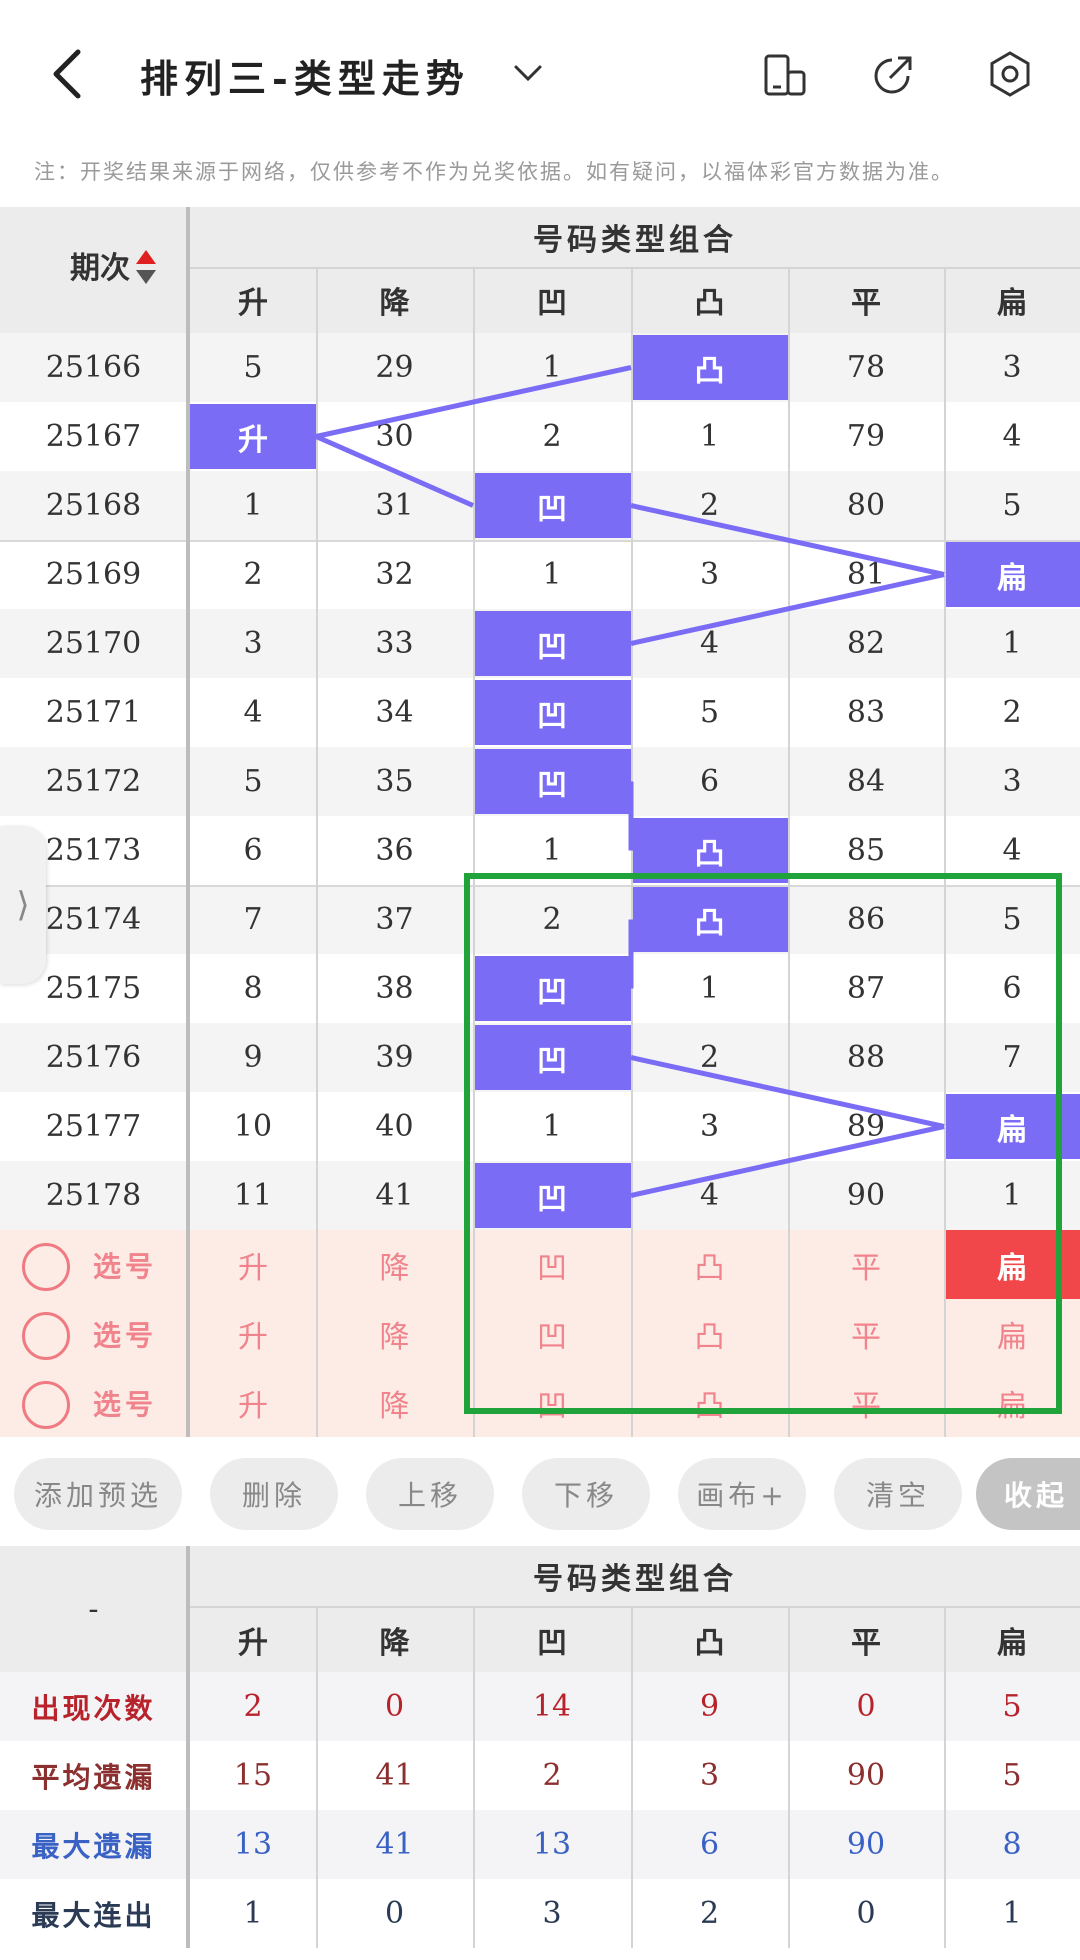  I want to click on stats-value: 15, so click(253, 1775).